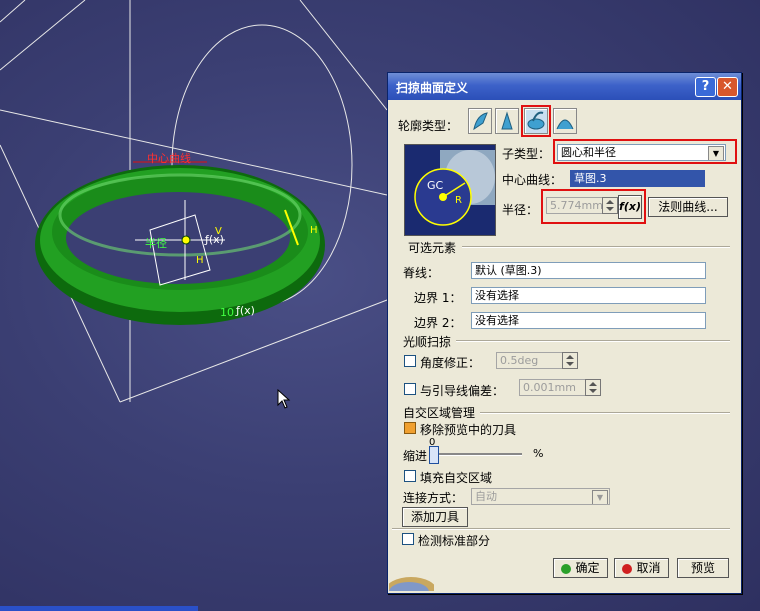 Image resolution: width=760 pixels, height=611 pixels. Describe the element at coordinates (200, 260) in the screenshot. I see `h-annotation: H` at that location.